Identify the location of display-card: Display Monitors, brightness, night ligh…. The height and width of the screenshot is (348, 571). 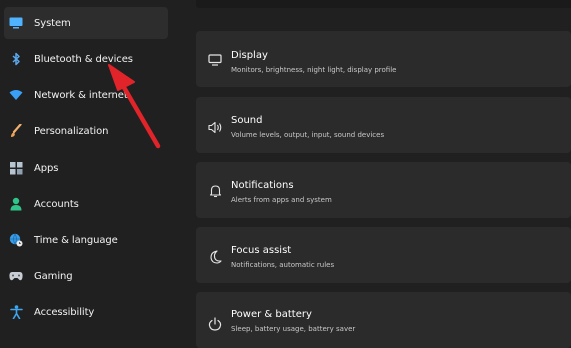
(383, 59).